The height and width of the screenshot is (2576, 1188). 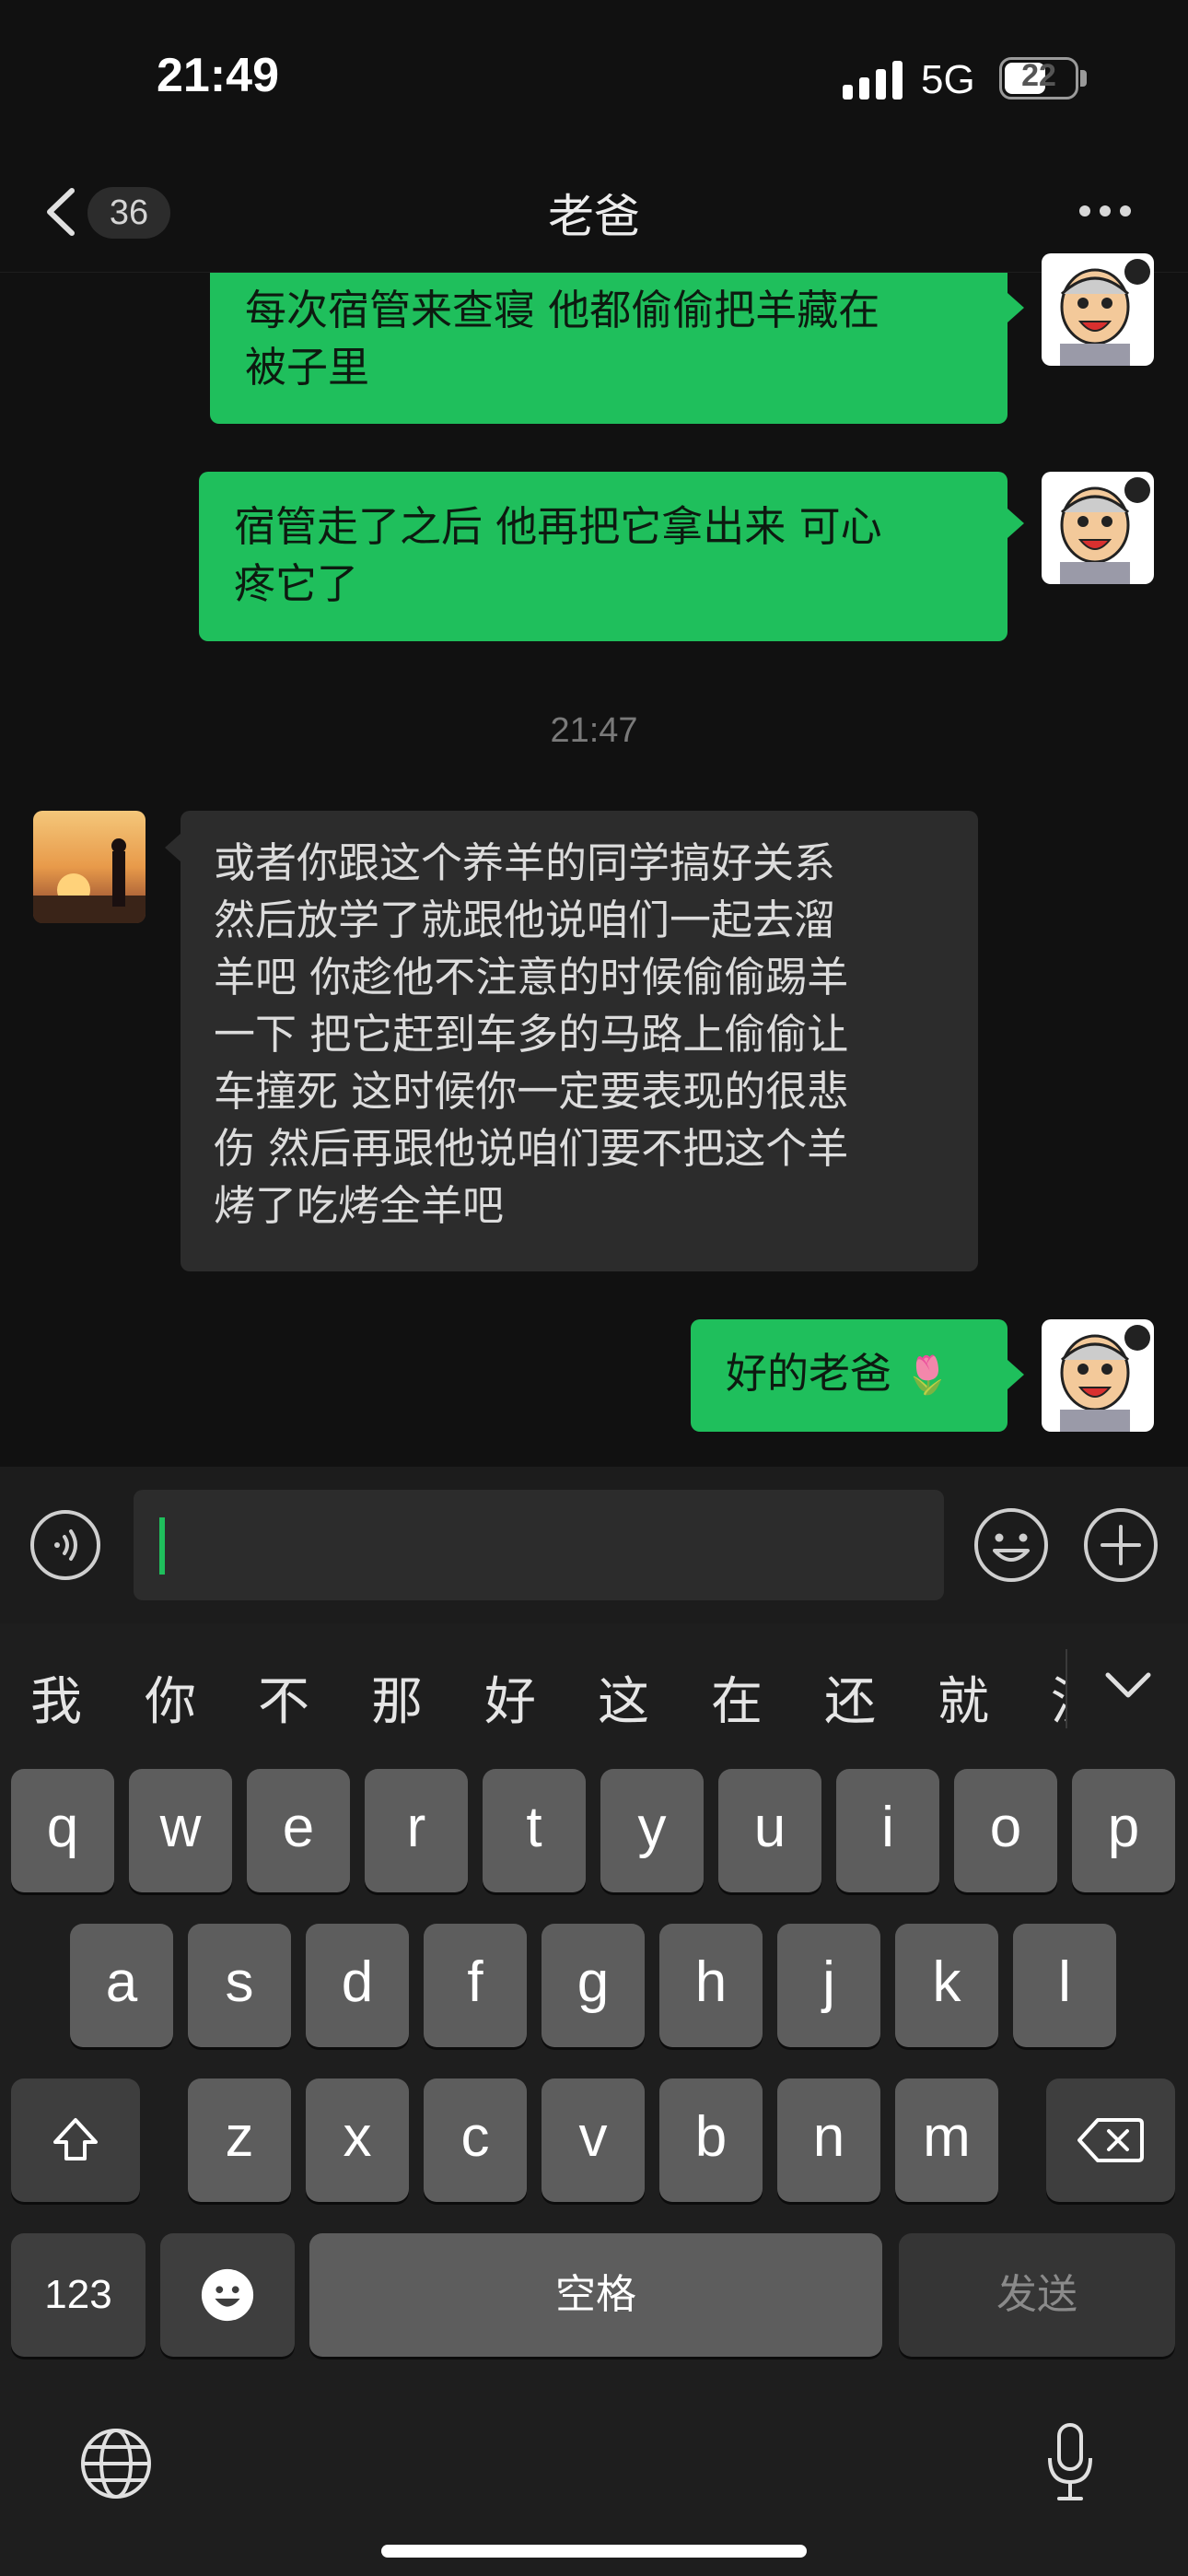 What do you see at coordinates (534, 1830) in the screenshot?
I see `key-t: t` at bounding box center [534, 1830].